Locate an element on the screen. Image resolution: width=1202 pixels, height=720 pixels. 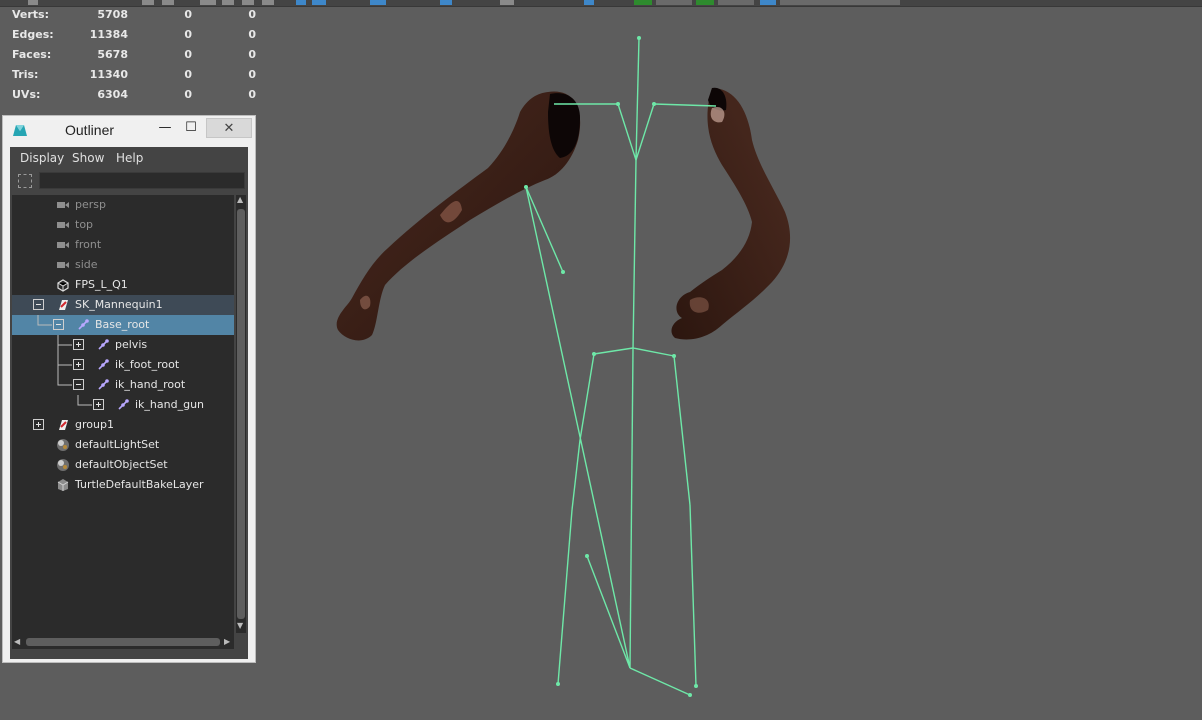
tree-item-turtle-default-bake-layer: TurtleDefaultBakeLayer is located at coordinates (123, 485).